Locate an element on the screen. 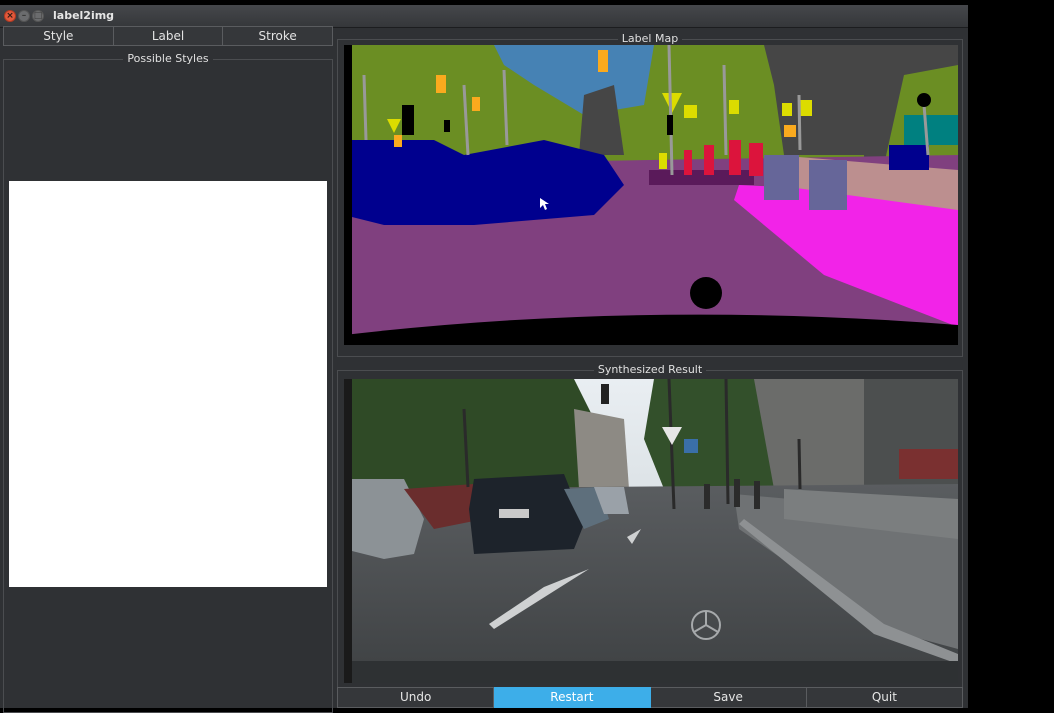  restart-button: Restart is located at coordinates (572, 697).